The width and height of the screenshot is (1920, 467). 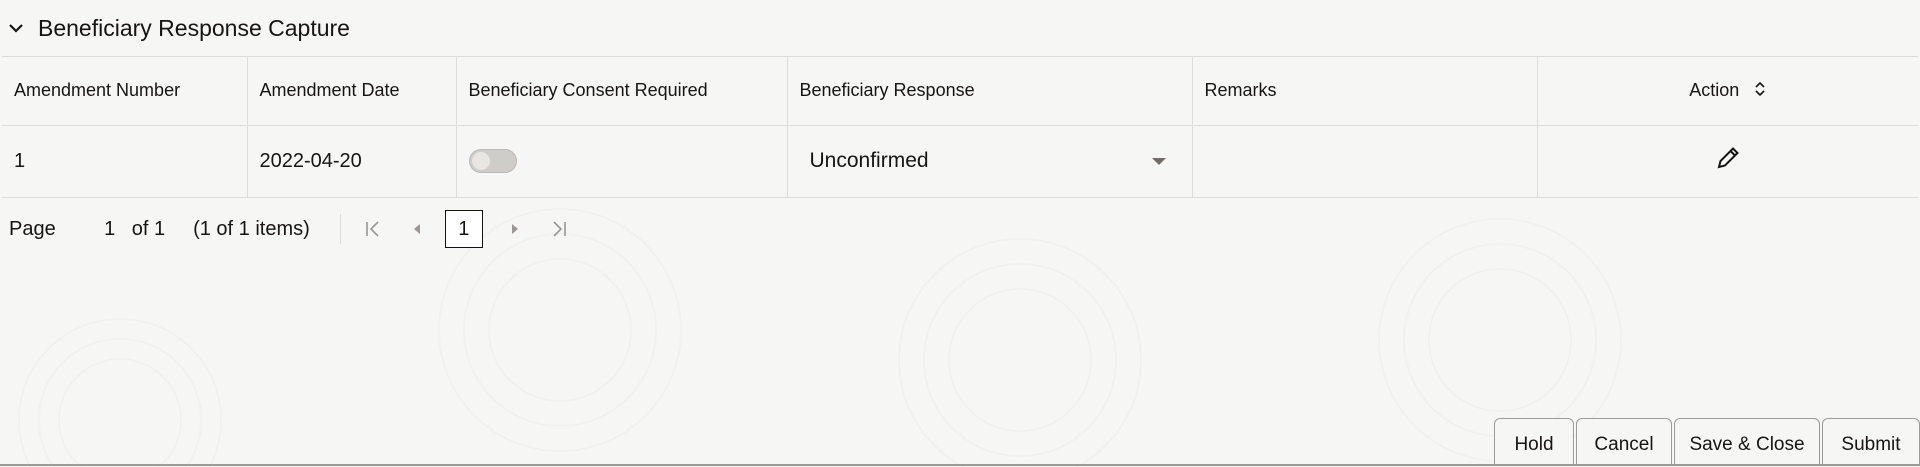 I want to click on submit-button: Submit, so click(x=1871, y=442).